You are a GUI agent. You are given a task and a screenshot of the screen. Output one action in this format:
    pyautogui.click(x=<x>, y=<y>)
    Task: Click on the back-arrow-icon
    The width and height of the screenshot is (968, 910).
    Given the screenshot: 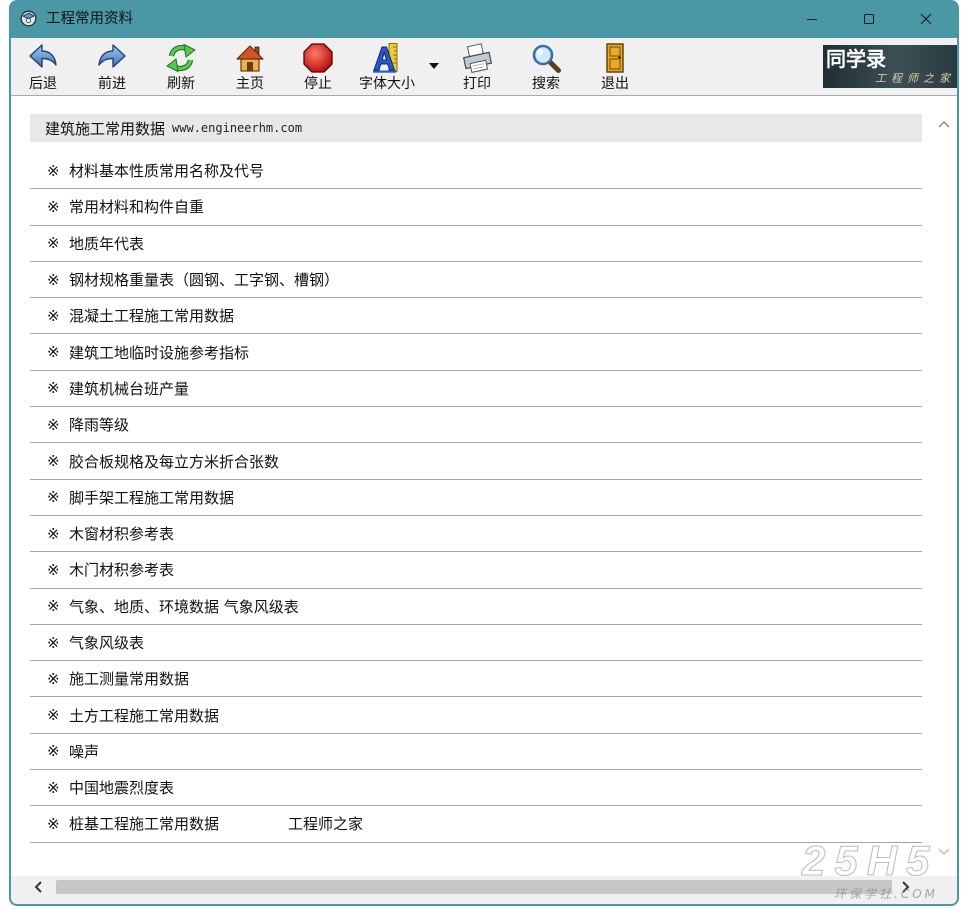 What is the action you would take?
    pyautogui.click(x=43, y=56)
    